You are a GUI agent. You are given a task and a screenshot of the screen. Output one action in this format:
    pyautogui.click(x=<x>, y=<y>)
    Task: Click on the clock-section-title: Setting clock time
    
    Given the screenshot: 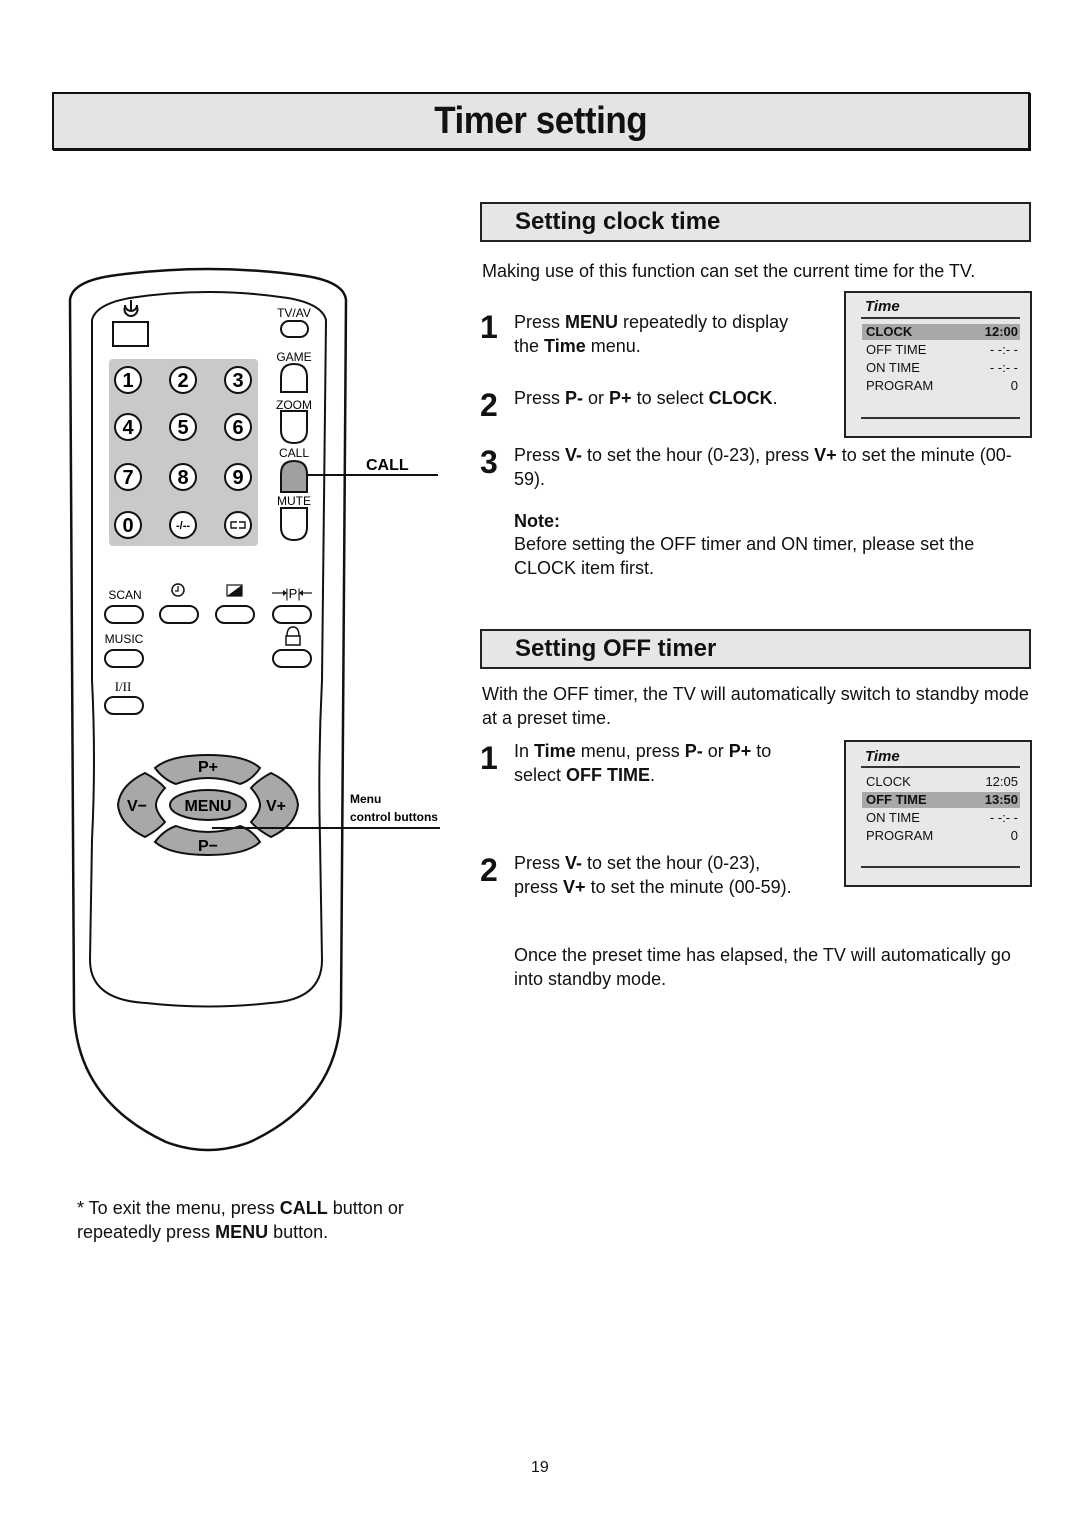 What is the action you would take?
    pyautogui.click(x=618, y=221)
    